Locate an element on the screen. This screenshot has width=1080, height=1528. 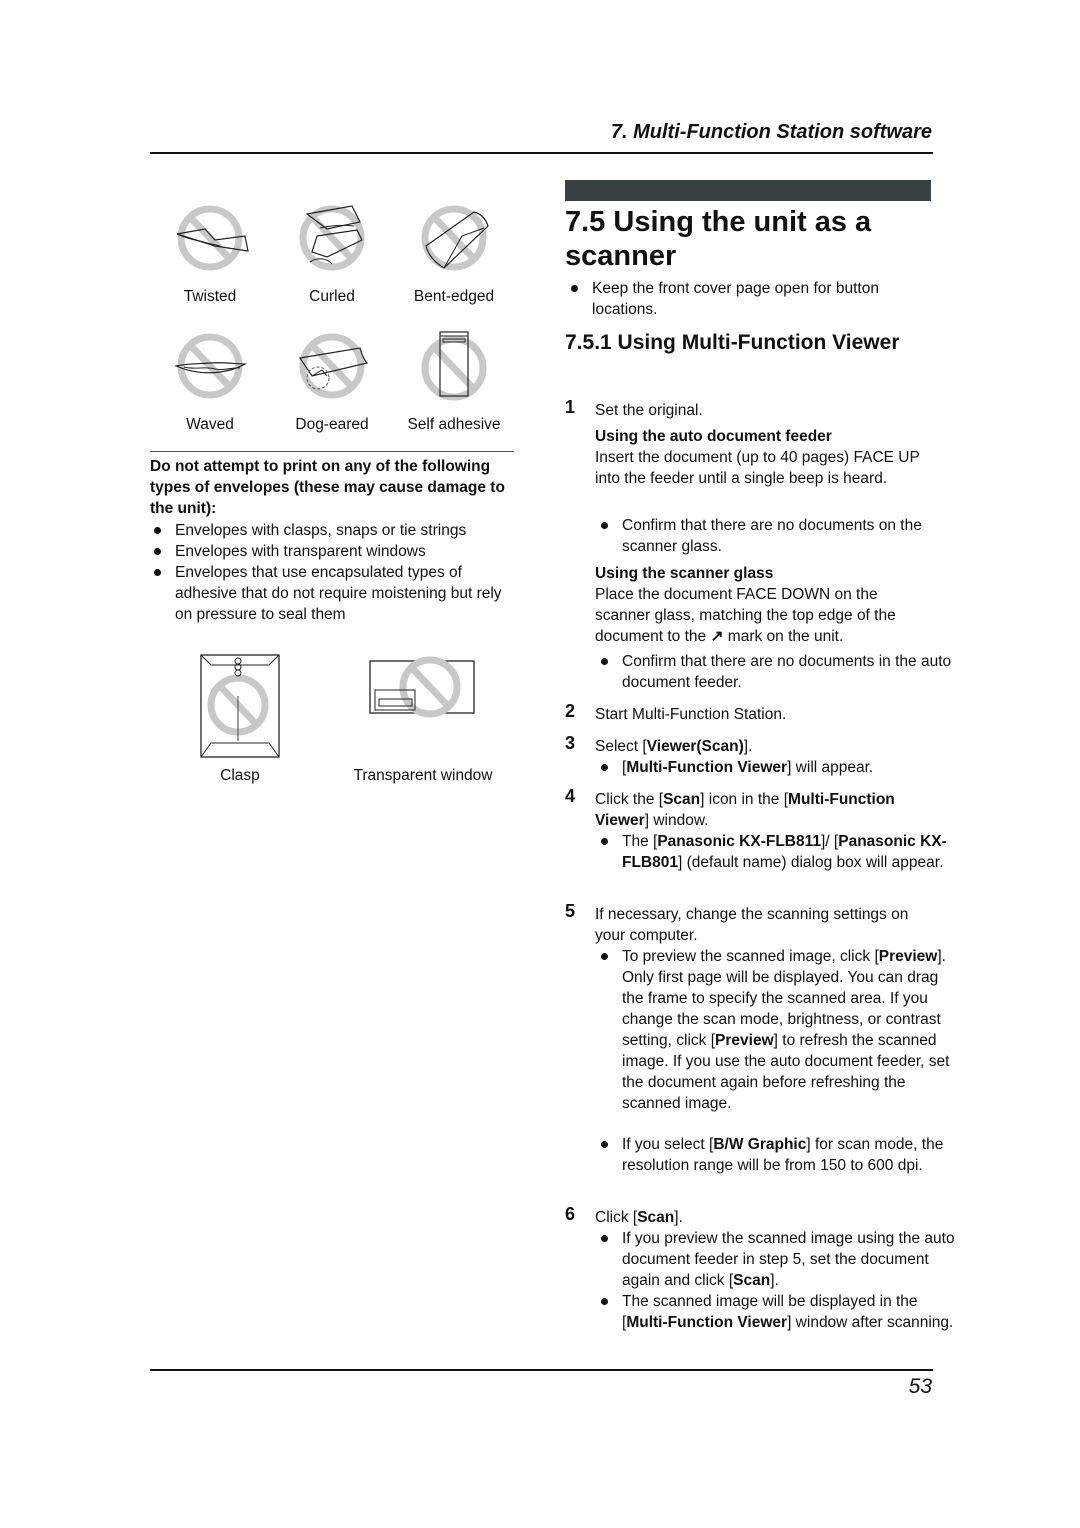
list-item: Envelopes with transparent windows is located at coordinates (332, 551).